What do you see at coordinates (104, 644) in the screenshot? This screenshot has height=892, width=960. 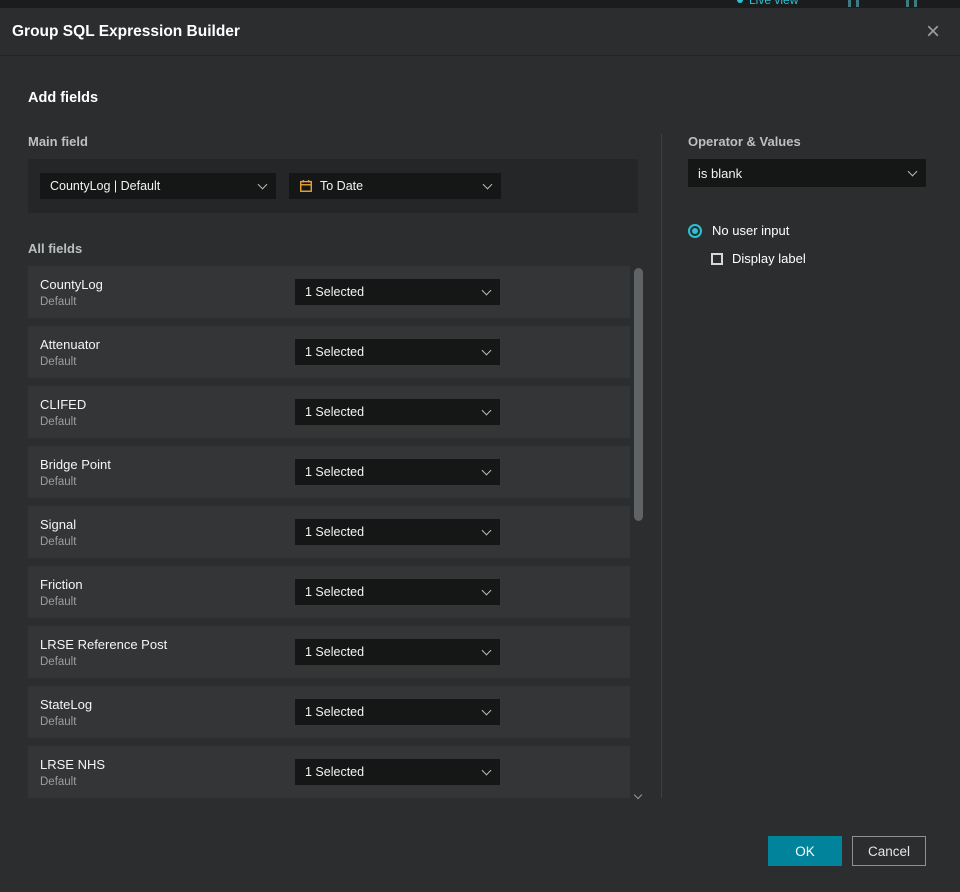 I see `field-name: LRSE Reference Post` at bounding box center [104, 644].